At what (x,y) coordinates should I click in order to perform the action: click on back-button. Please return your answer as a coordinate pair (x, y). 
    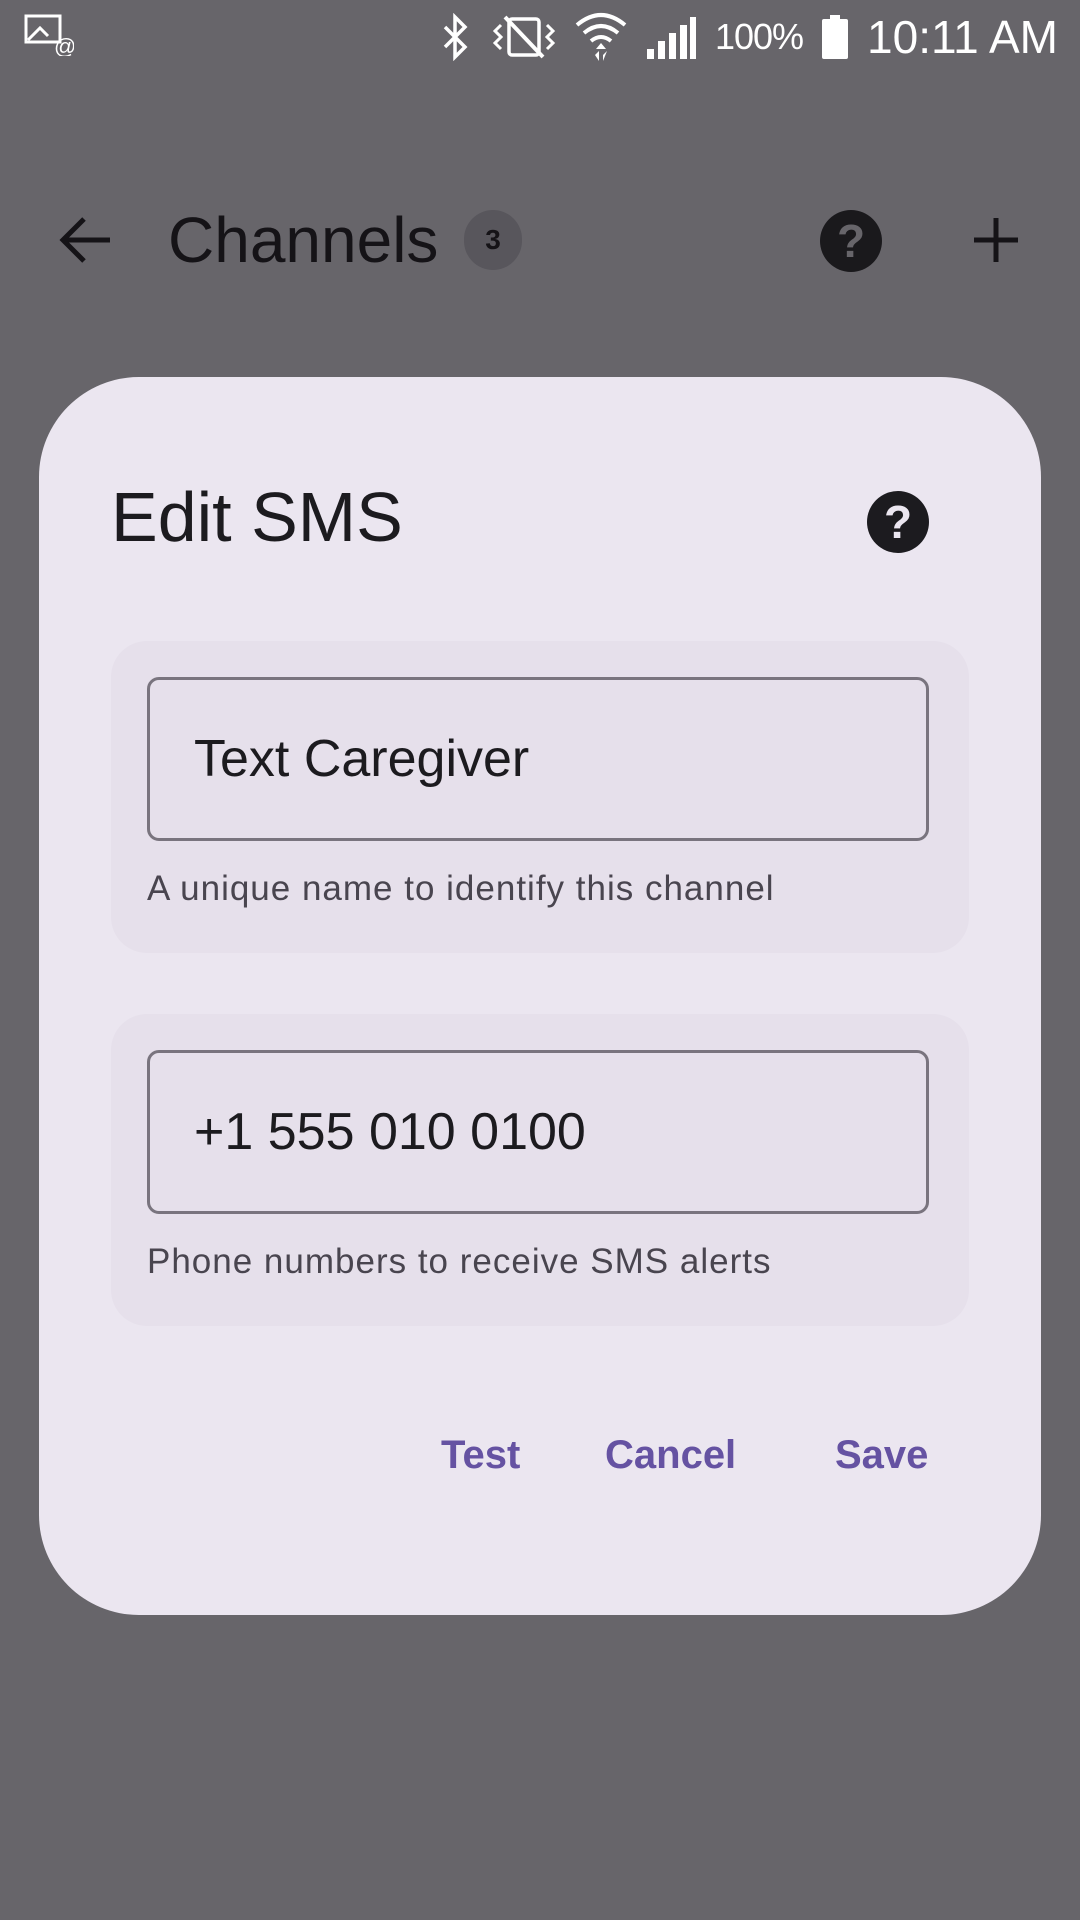
    Looking at the image, I should click on (85, 240).